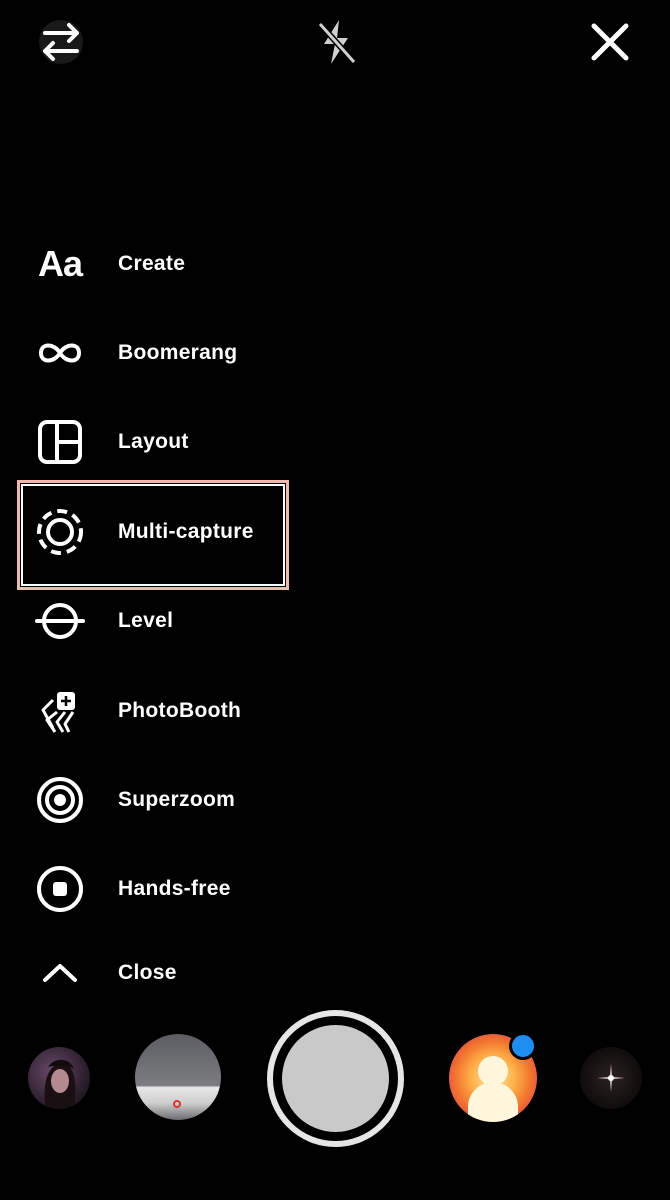 The height and width of the screenshot is (1200, 670). What do you see at coordinates (60, 711) in the screenshot?
I see `photobooth-stack-icon` at bounding box center [60, 711].